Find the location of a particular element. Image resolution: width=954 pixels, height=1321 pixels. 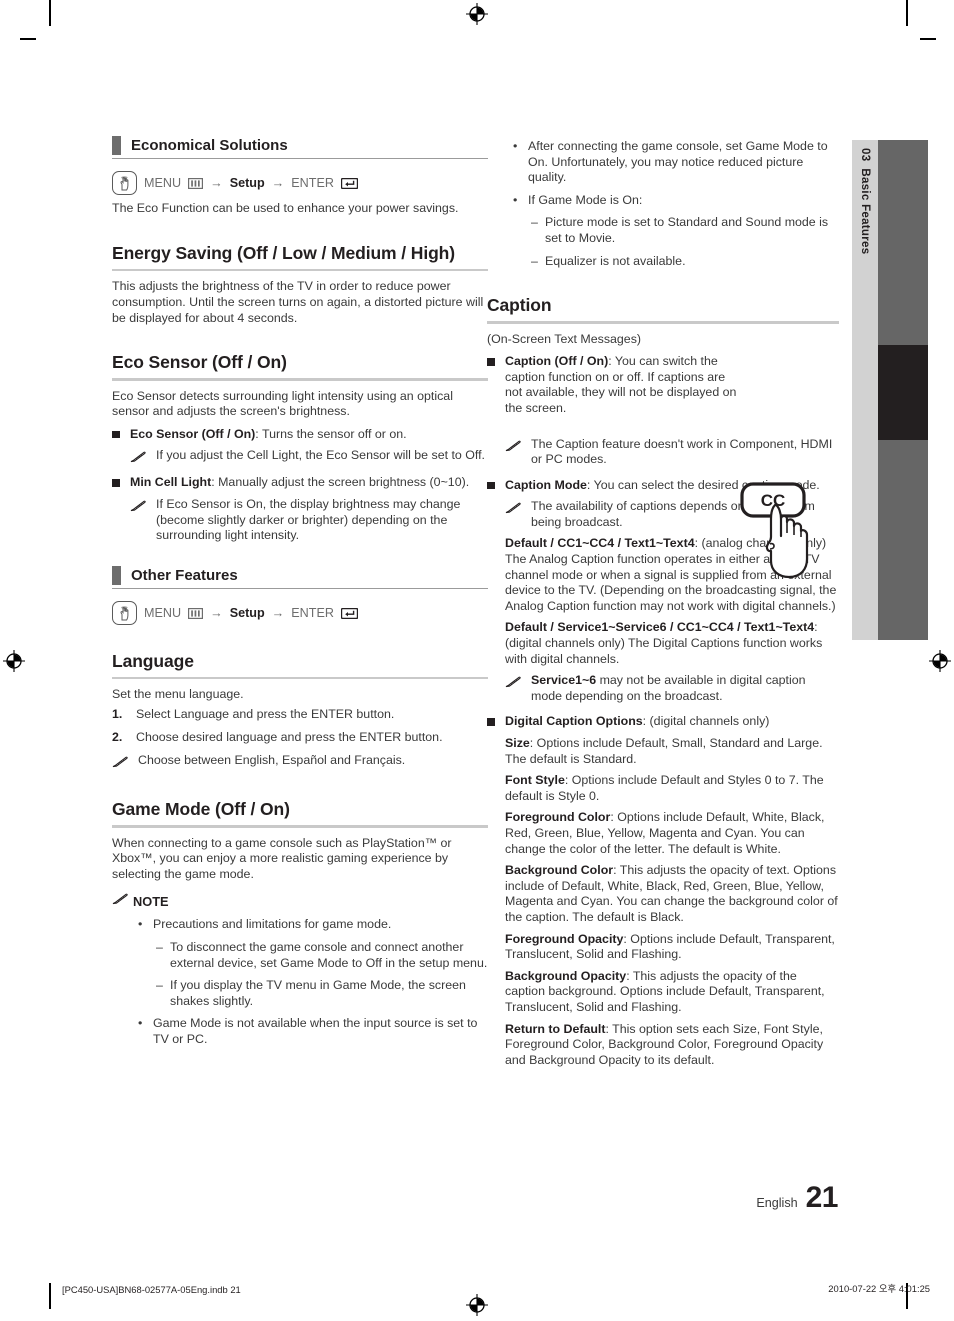

digital-option-6-label: Return to Default is located at coordinates (555, 1028).